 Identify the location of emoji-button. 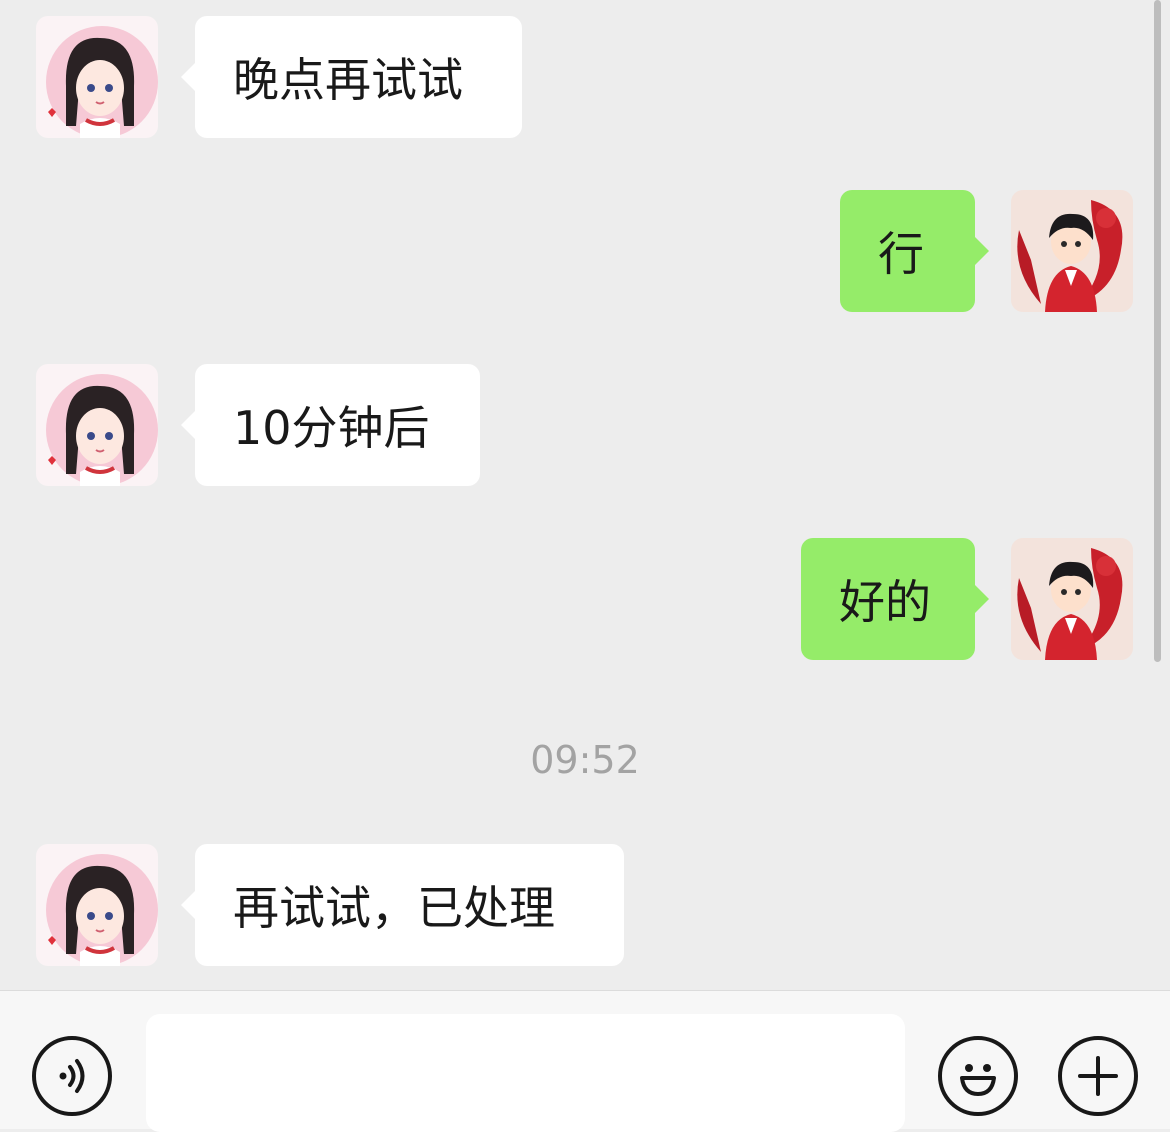
(978, 1076).